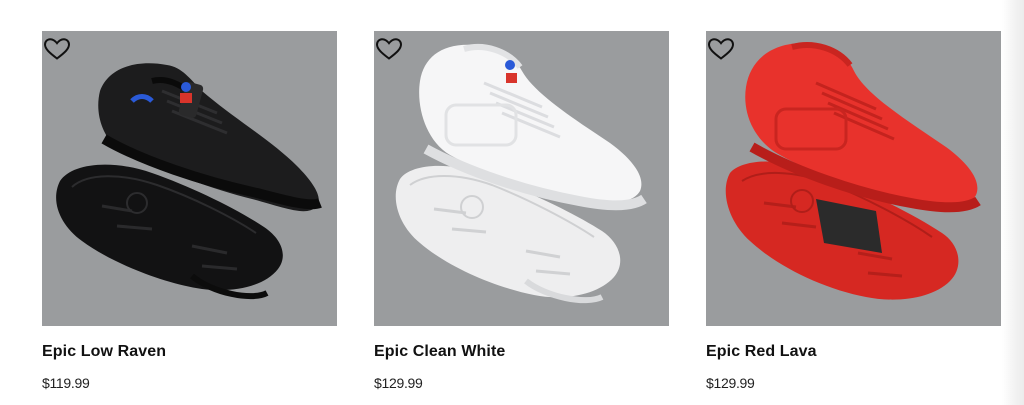 The height and width of the screenshot is (405, 1024). I want to click on product-name: Epic Low Raven, so click(189, 352).